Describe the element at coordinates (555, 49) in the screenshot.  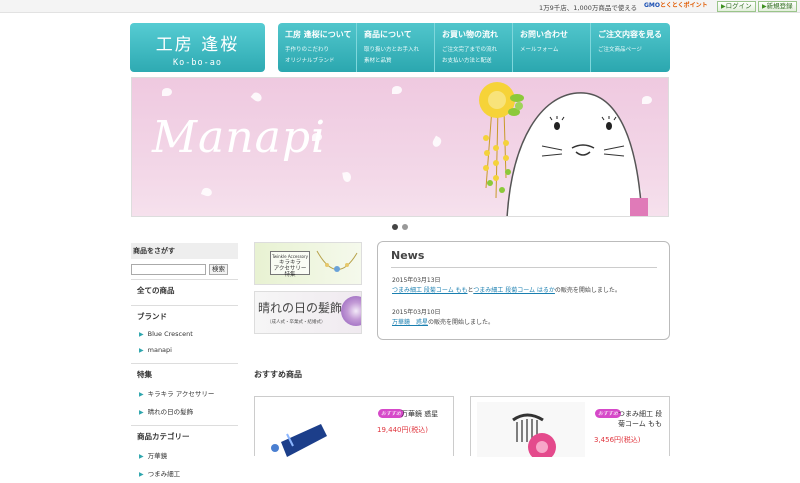
I see `nav-sub-link: メールフォーム` at that location.